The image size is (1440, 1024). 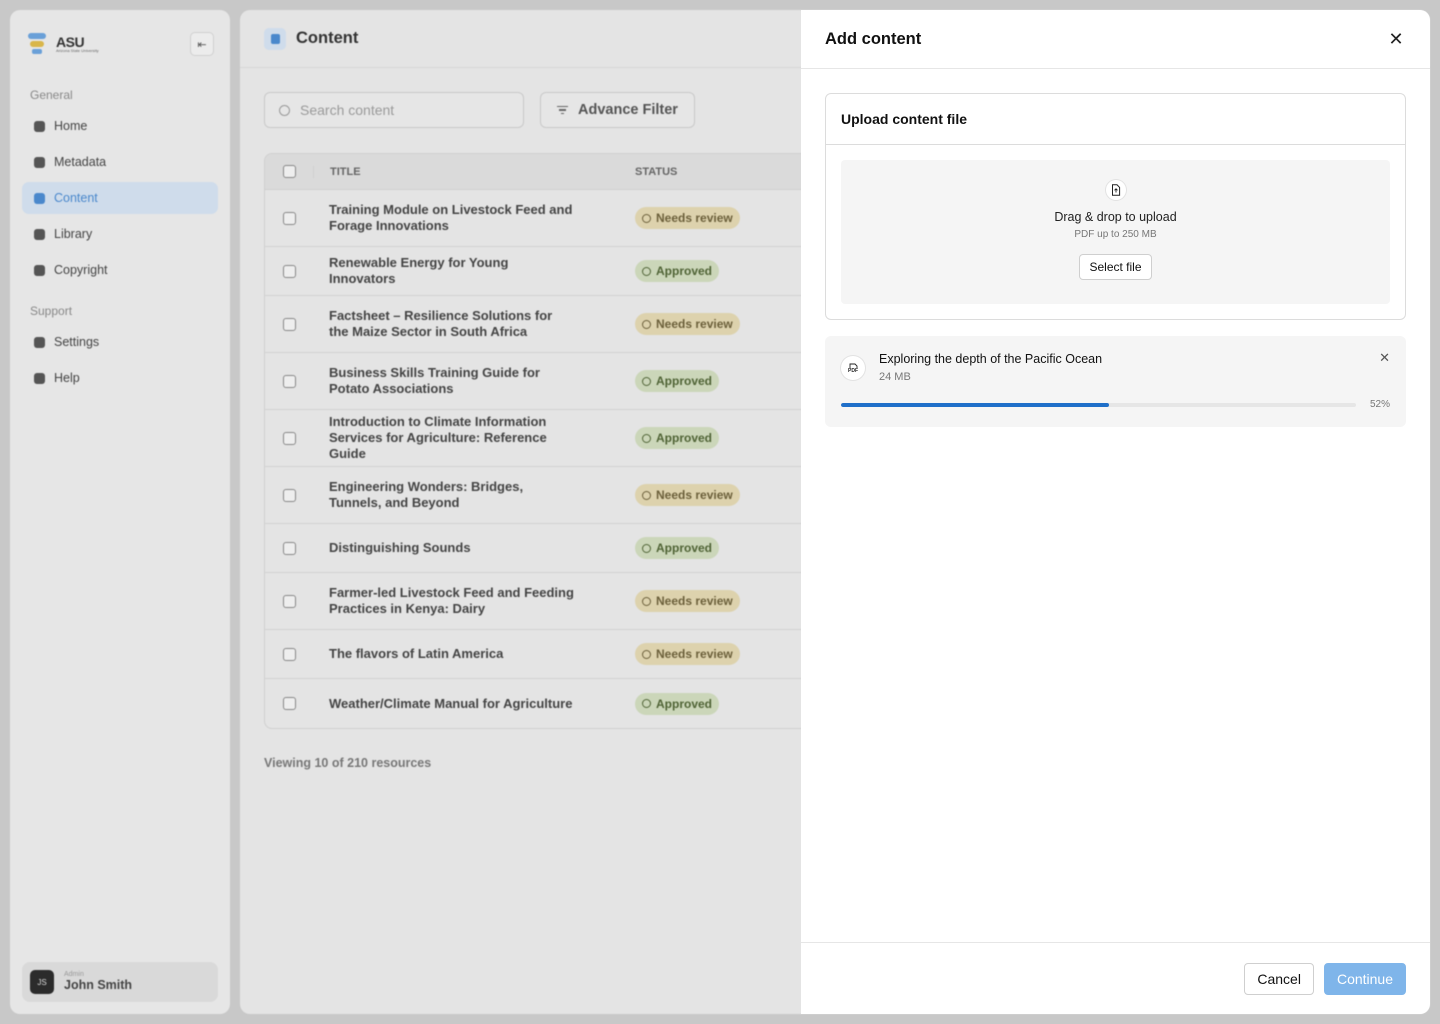 What do you see at coordinates (419, 270) in the screenshot?
I see `row-title: Renewable Energy for Young Innovators` at bounding box center [419, 270].